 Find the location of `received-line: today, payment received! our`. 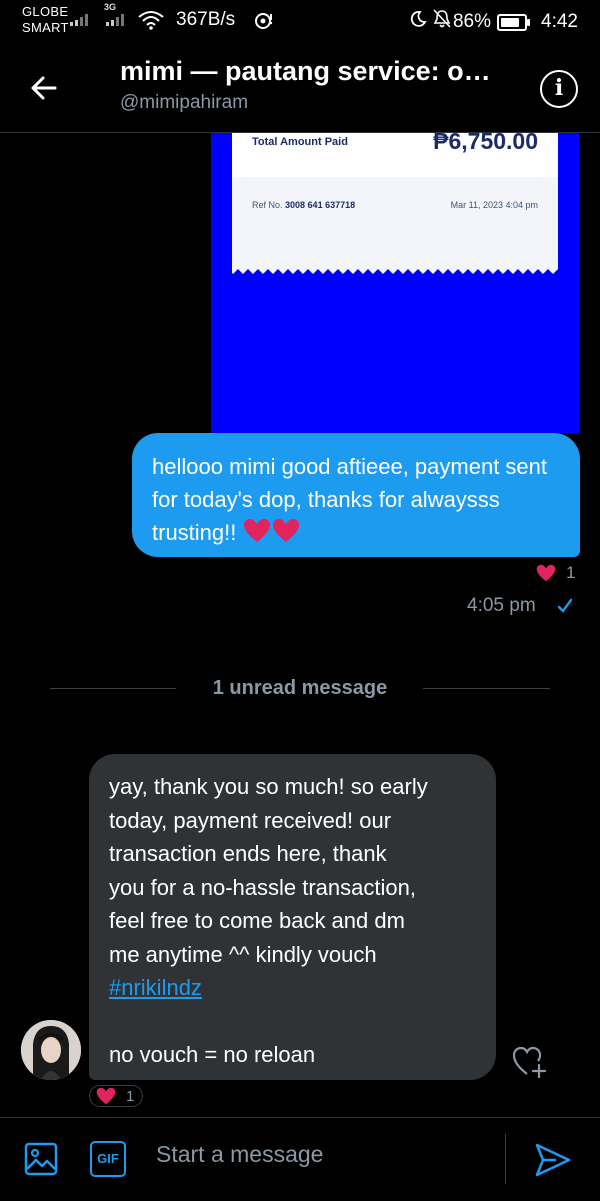

received-line: today, payment received! our is located at coordinates (250, 820).